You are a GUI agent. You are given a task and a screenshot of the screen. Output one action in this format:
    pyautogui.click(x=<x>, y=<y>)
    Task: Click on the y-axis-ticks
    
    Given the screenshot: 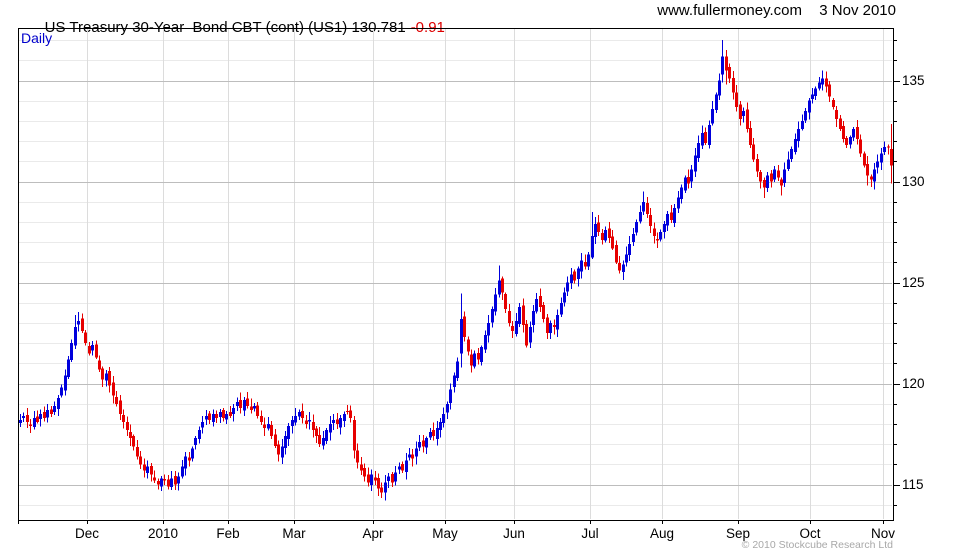 What is the action you would take?
    pyautogui.click(x=896, y=273)
    